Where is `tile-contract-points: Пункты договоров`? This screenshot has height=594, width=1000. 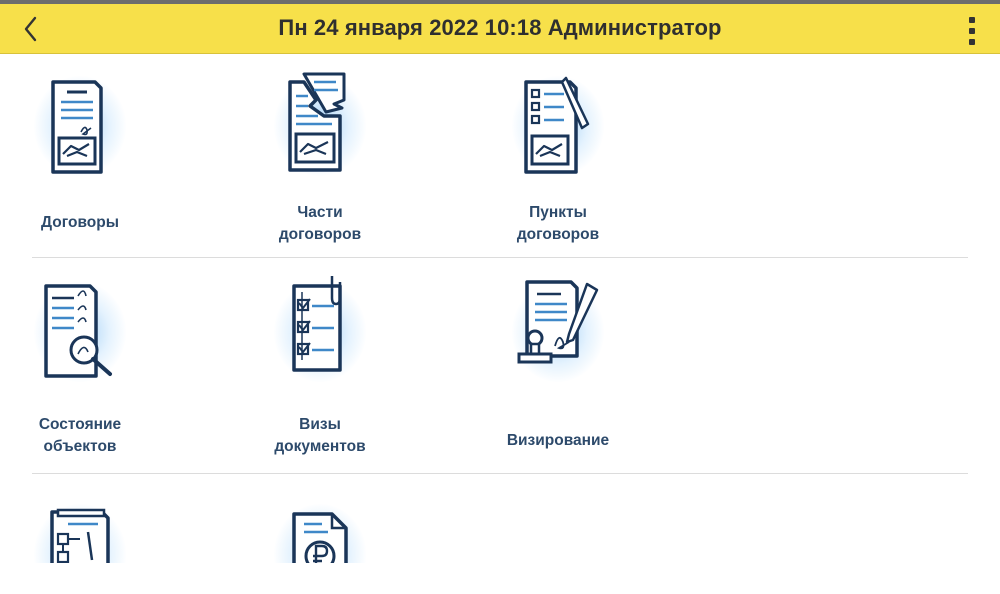
tile-contract-points: Пункты договоров is located at coordinates (558, 154).